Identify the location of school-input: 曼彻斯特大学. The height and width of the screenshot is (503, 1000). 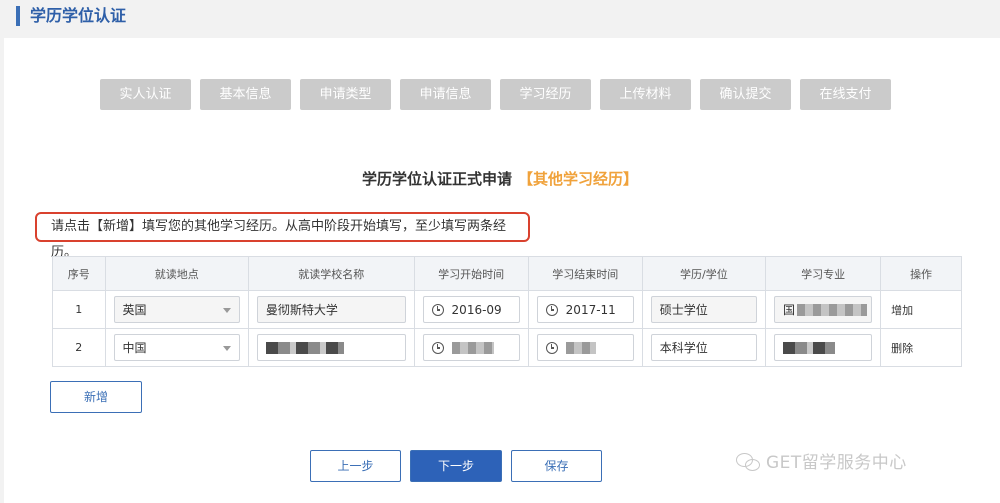
(331, 309).